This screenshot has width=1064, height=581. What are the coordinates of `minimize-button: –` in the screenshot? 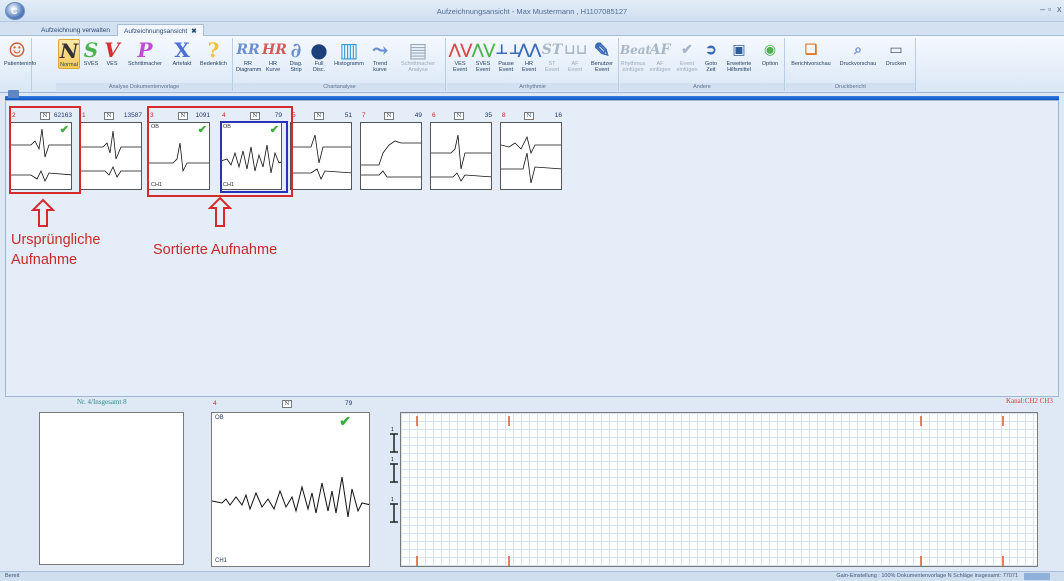 It's located at (1042, 9).